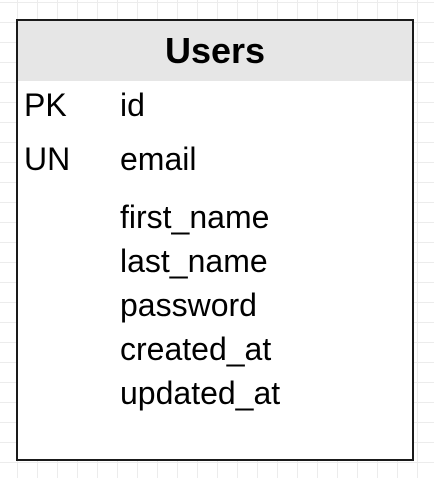  Describe the element at coordinates (215, 159) in the screenshot. I see `entity-row-email: UN email` at that location.